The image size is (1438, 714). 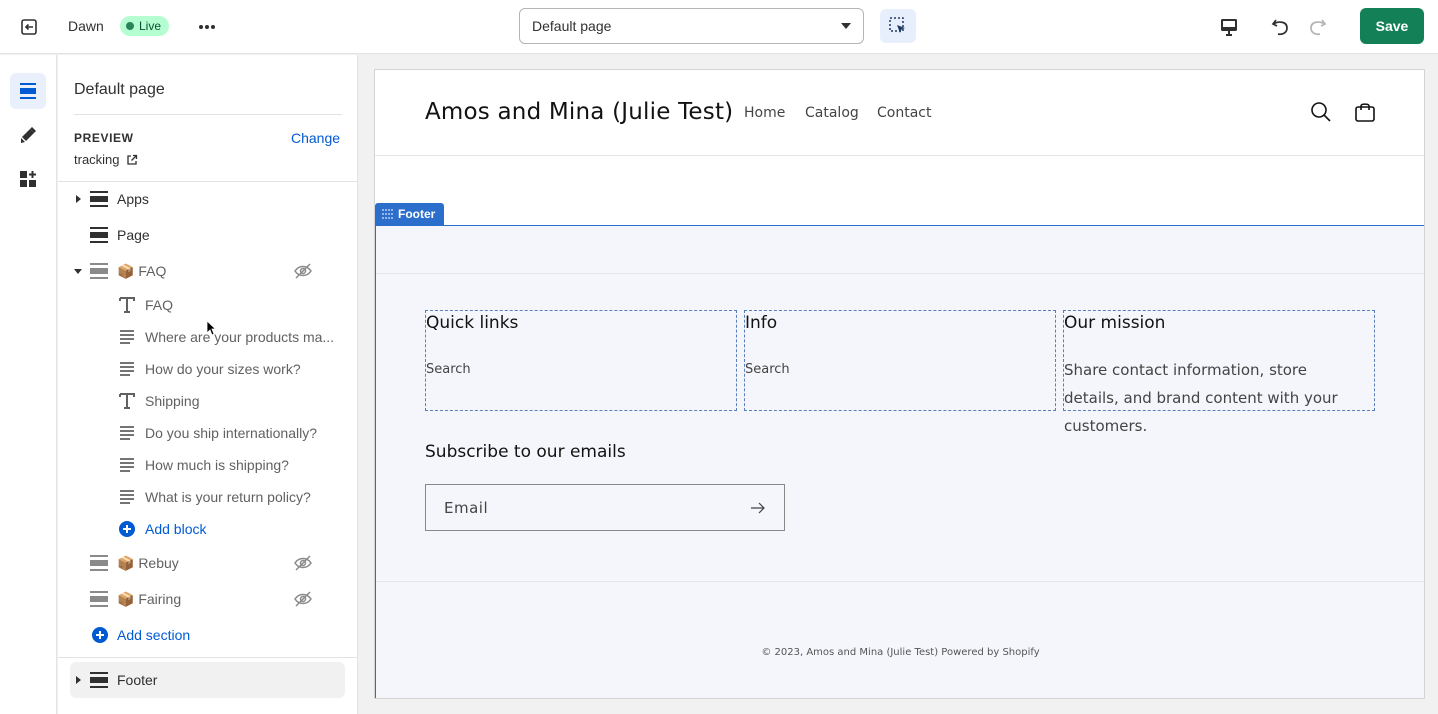 What do you see at coordinates (761, 323) in the screenshot?
I see `footer-block-heading: Info` at bounding box center [761, 323].